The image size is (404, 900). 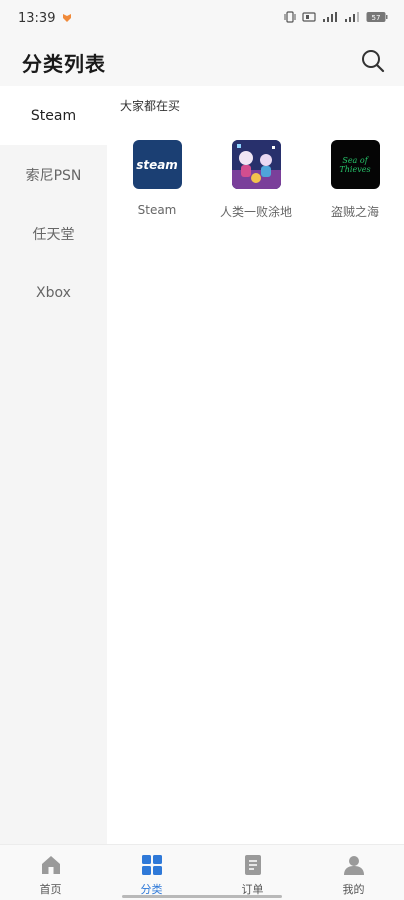 I want to click on nav-orders: 订单, so click(x=252, y=872).